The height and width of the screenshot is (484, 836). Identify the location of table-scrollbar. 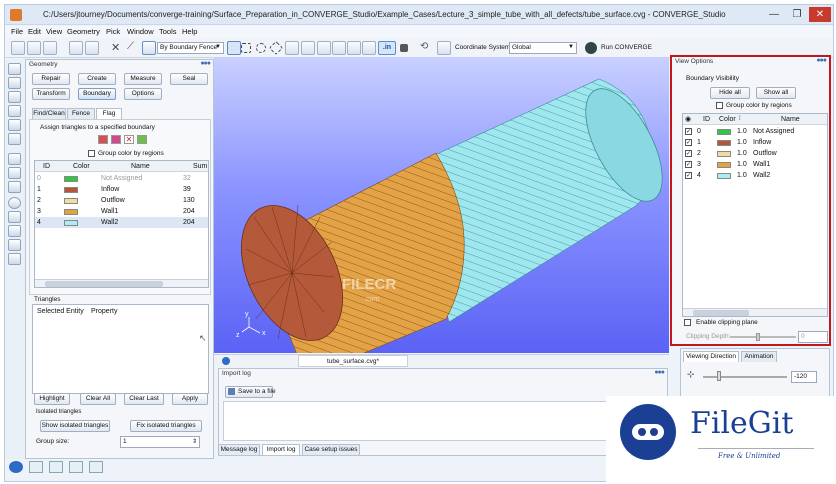
(121, 283).